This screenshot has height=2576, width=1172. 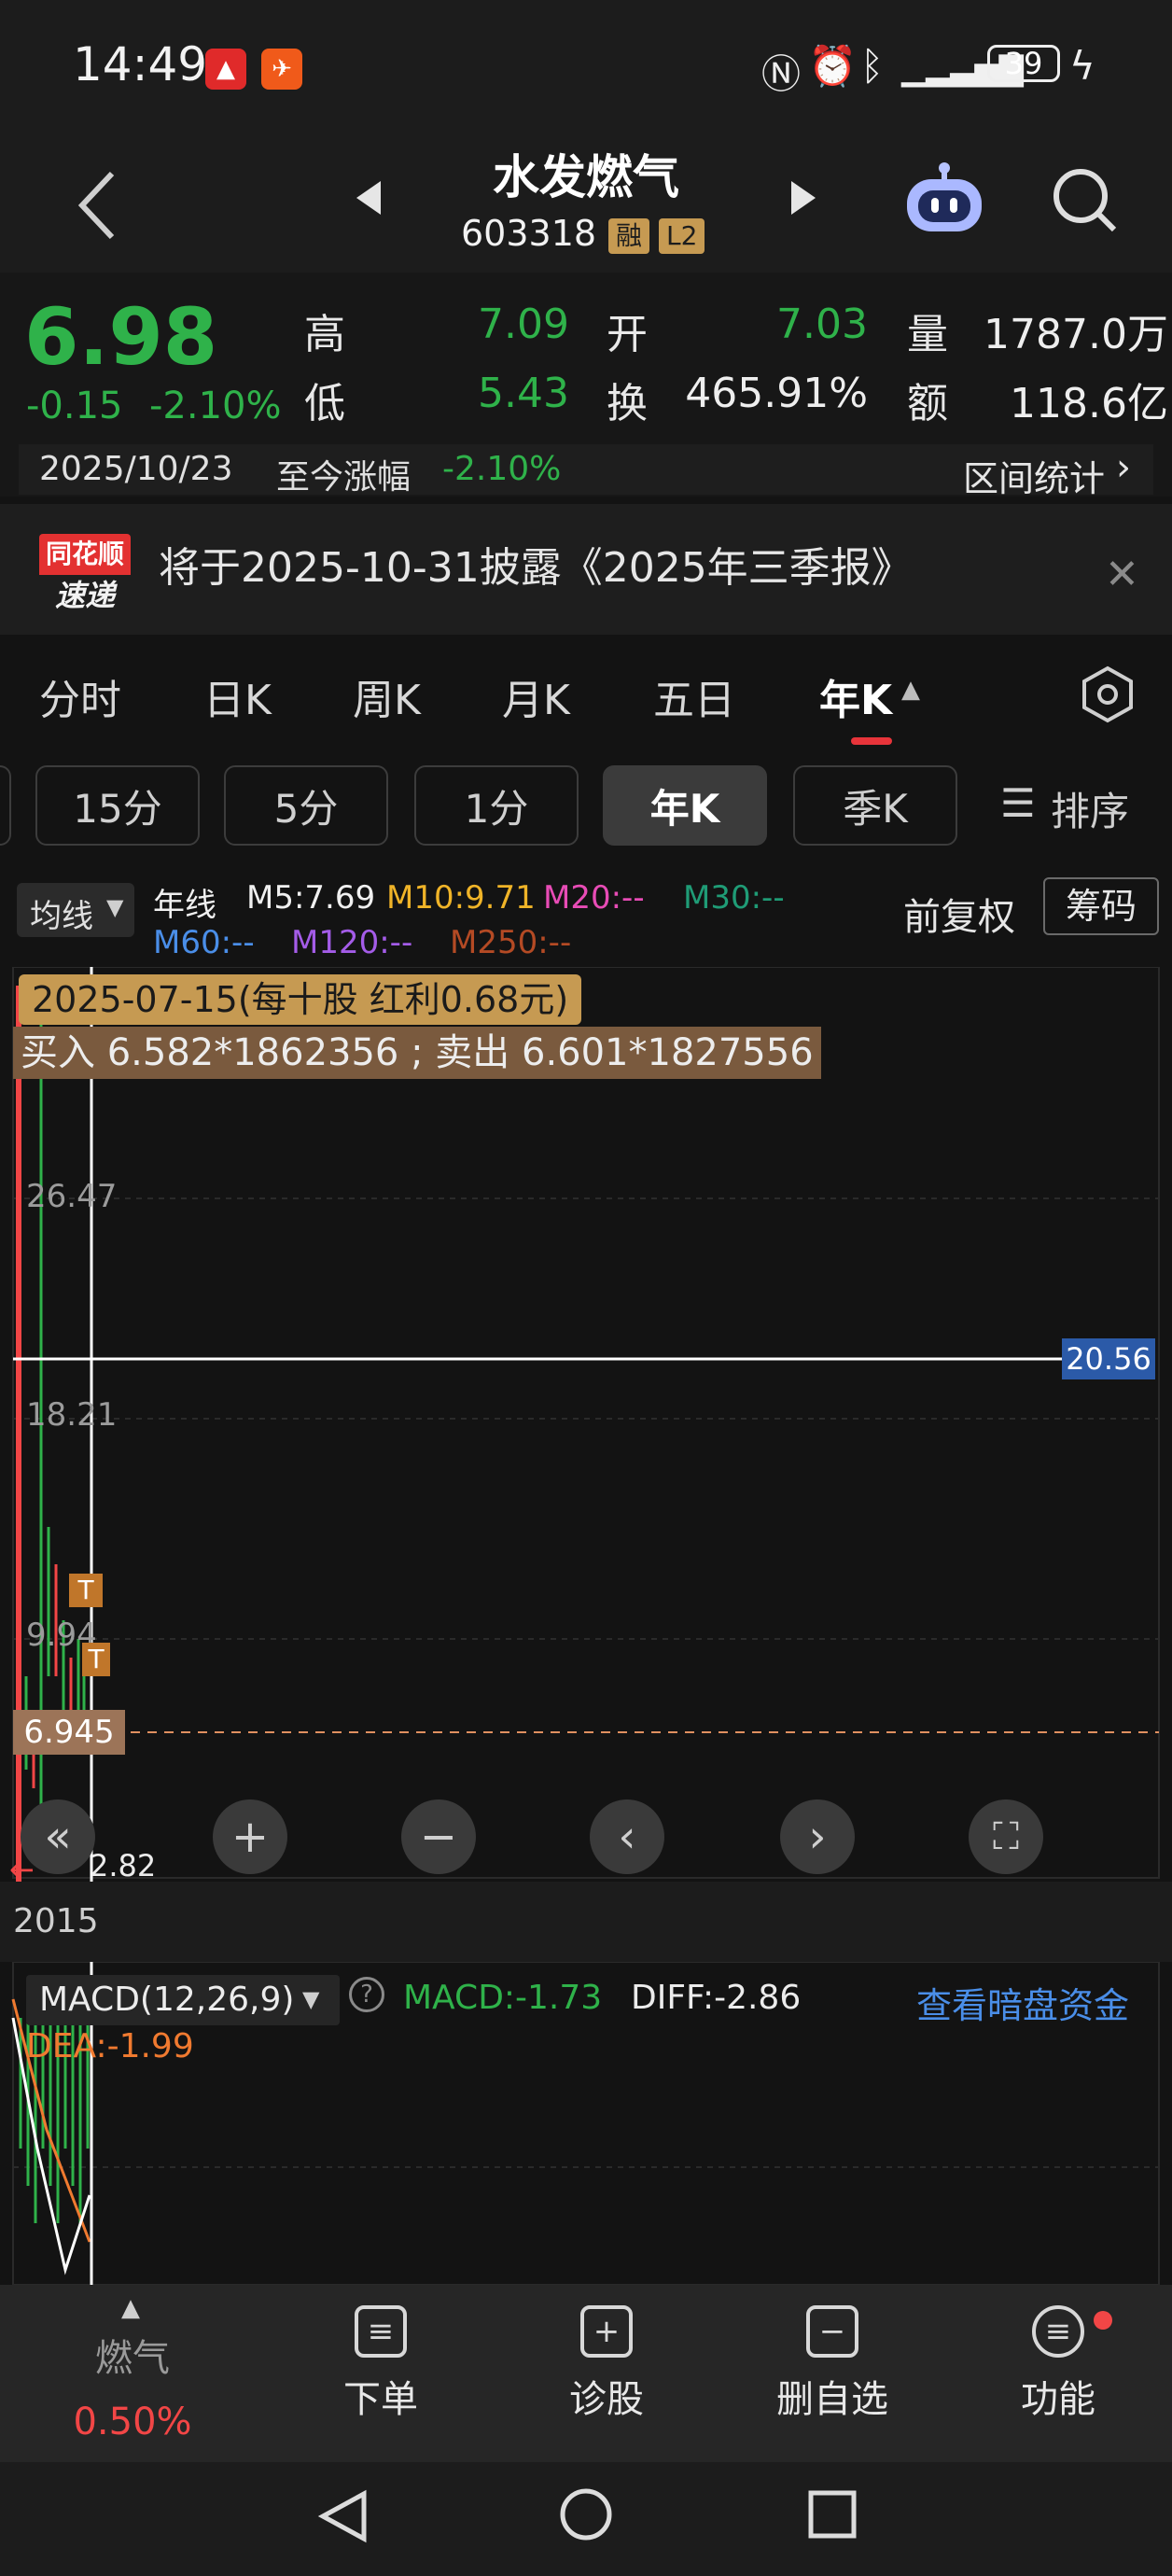 What do you see at coordinates (366, 1994) in the screenshot?
I see `help-icon: ?` at bounding box center [366, 1994].